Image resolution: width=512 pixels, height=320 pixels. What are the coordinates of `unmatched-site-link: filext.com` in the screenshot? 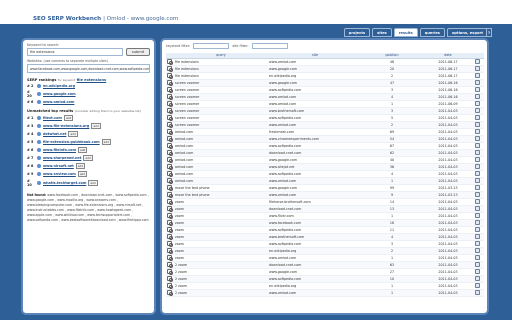 It's located at (52, 118).